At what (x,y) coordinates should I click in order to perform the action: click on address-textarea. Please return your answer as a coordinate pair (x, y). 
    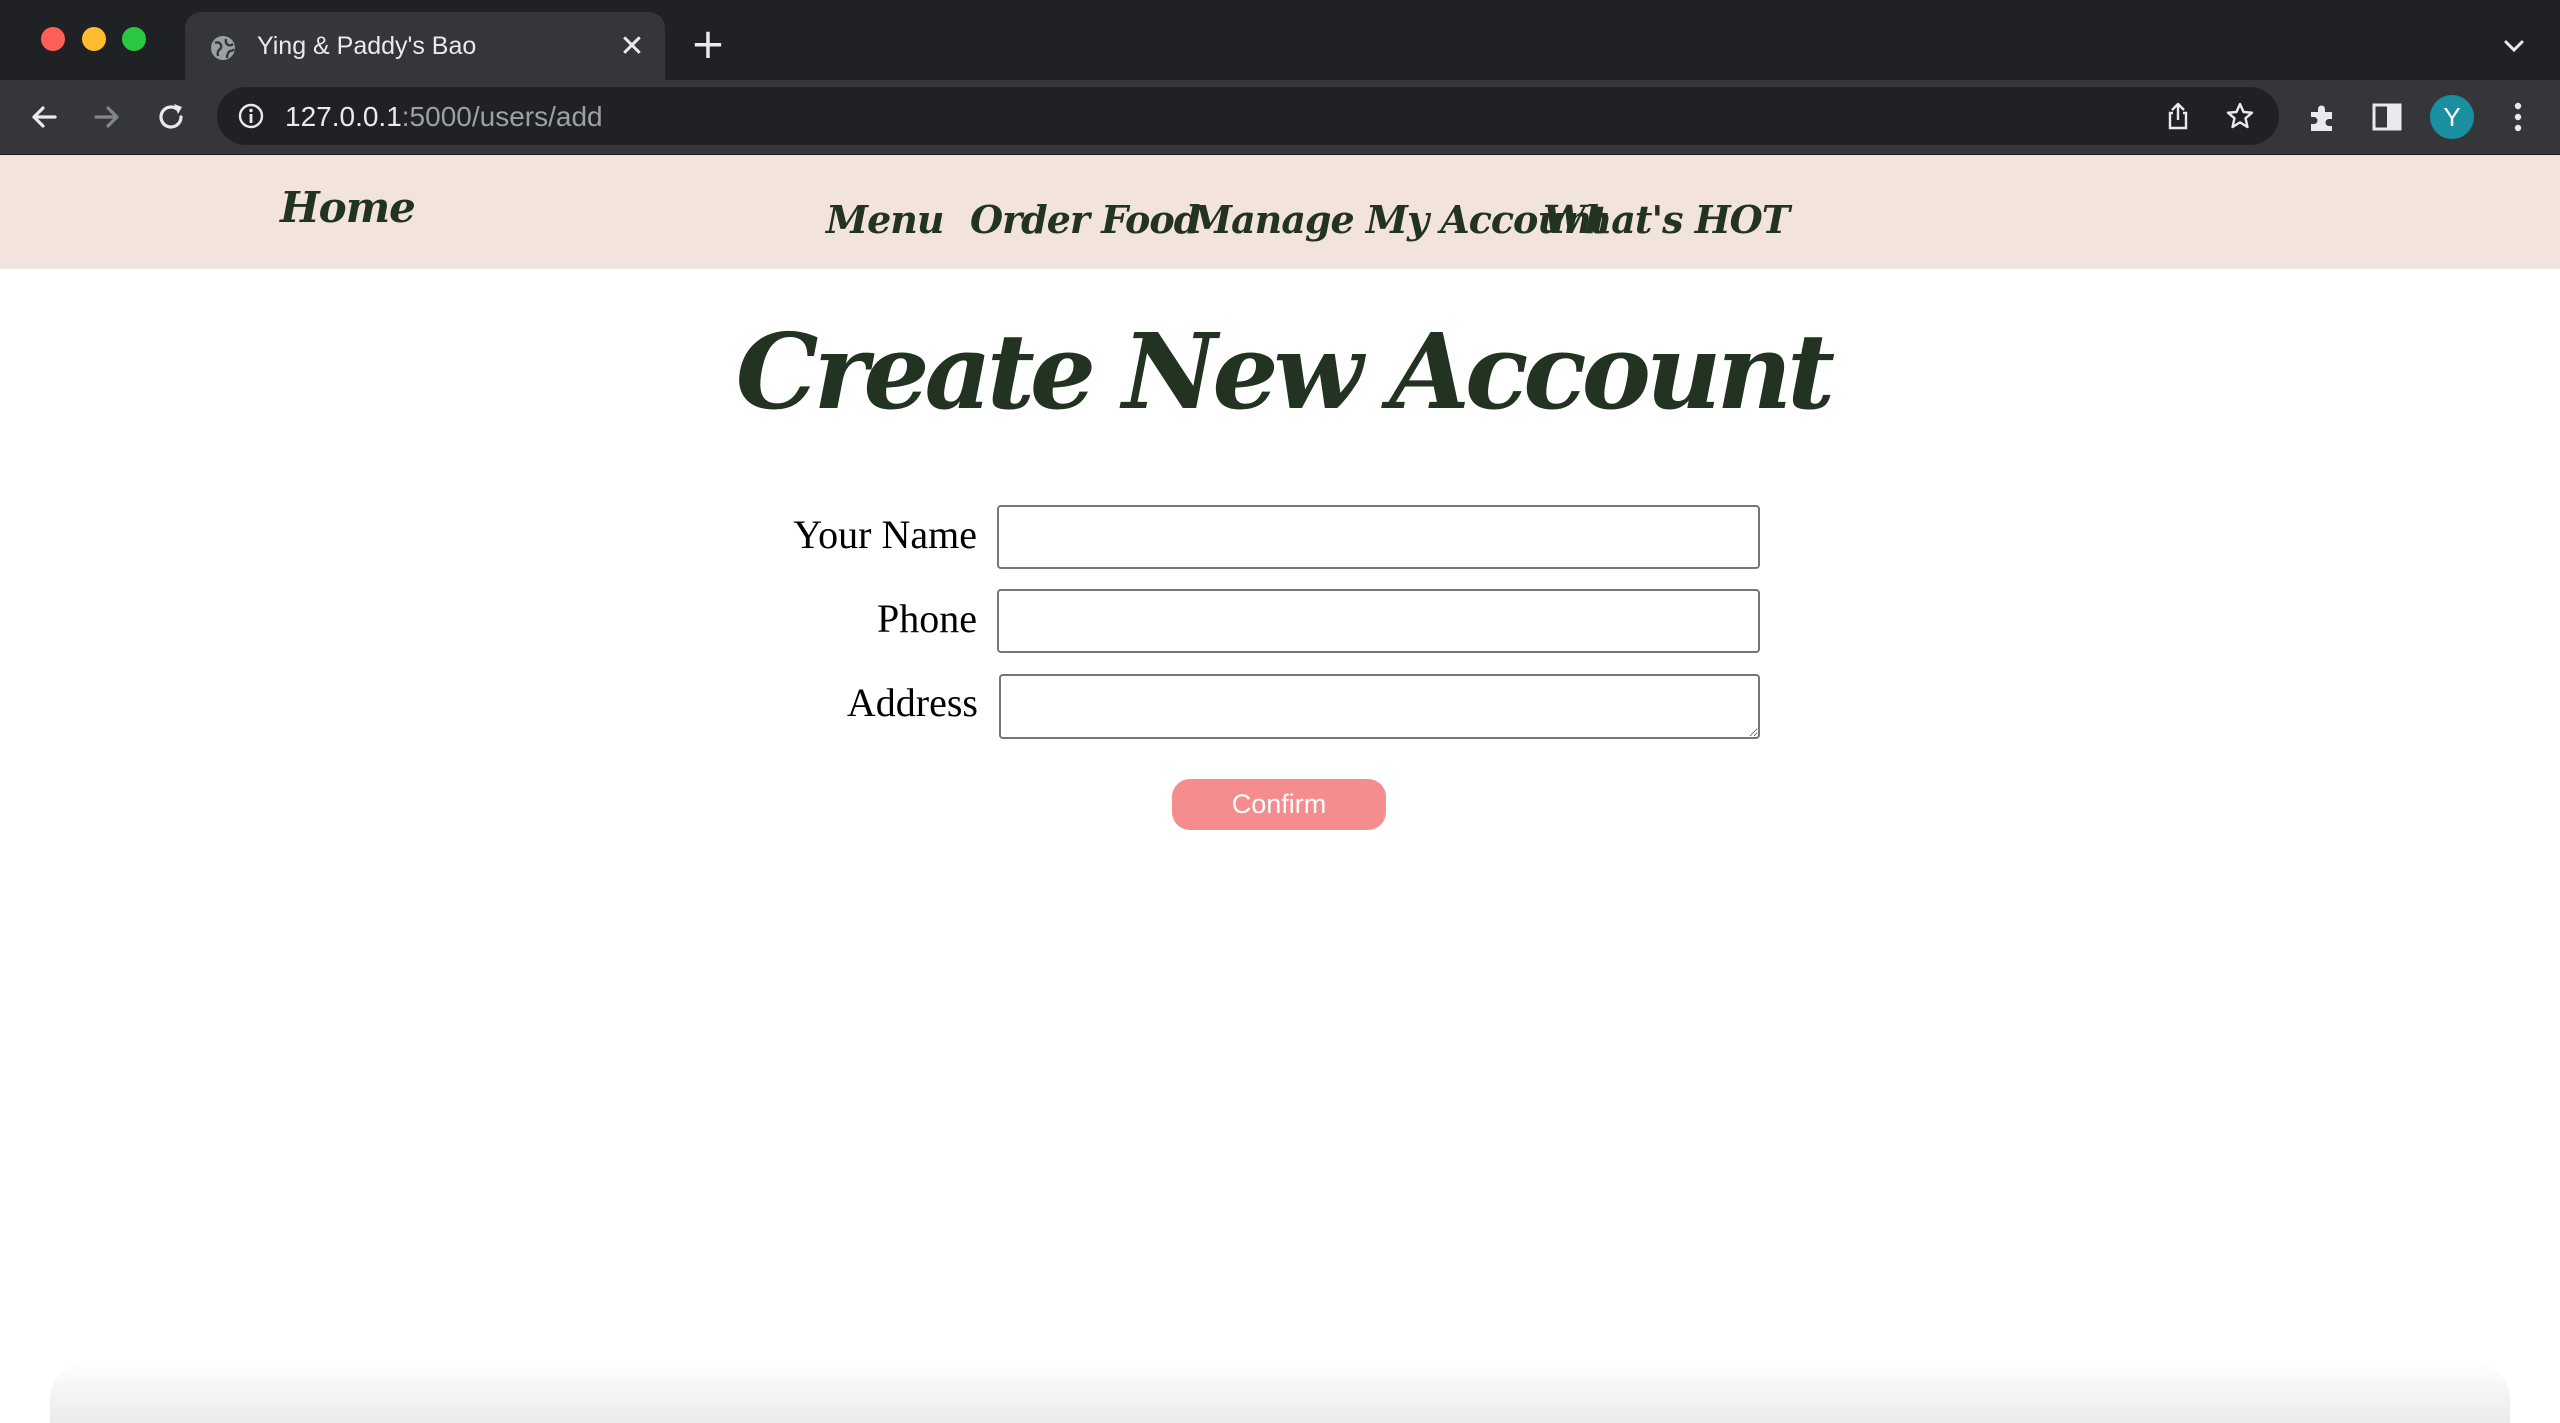
    Looking at the image, I should click on (1379, 706).